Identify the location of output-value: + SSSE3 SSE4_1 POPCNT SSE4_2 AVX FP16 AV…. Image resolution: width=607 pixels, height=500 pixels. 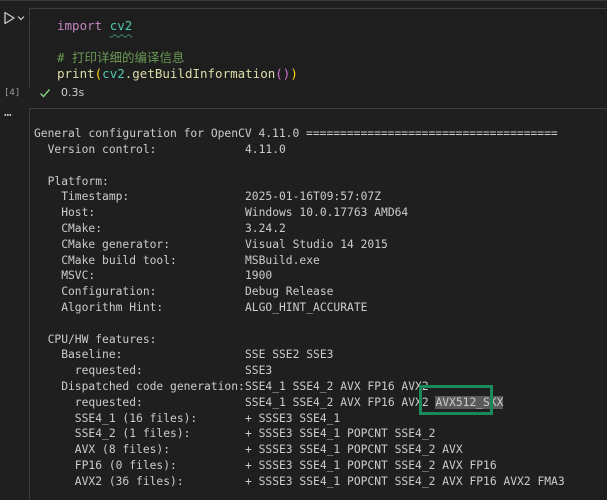
(405, 482).